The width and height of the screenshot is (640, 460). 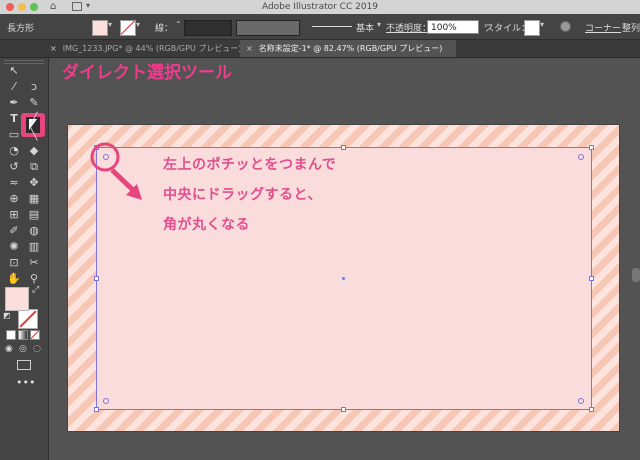 I want to click on column-graph-tool-icon: ▥, so click(x=34, y=247).